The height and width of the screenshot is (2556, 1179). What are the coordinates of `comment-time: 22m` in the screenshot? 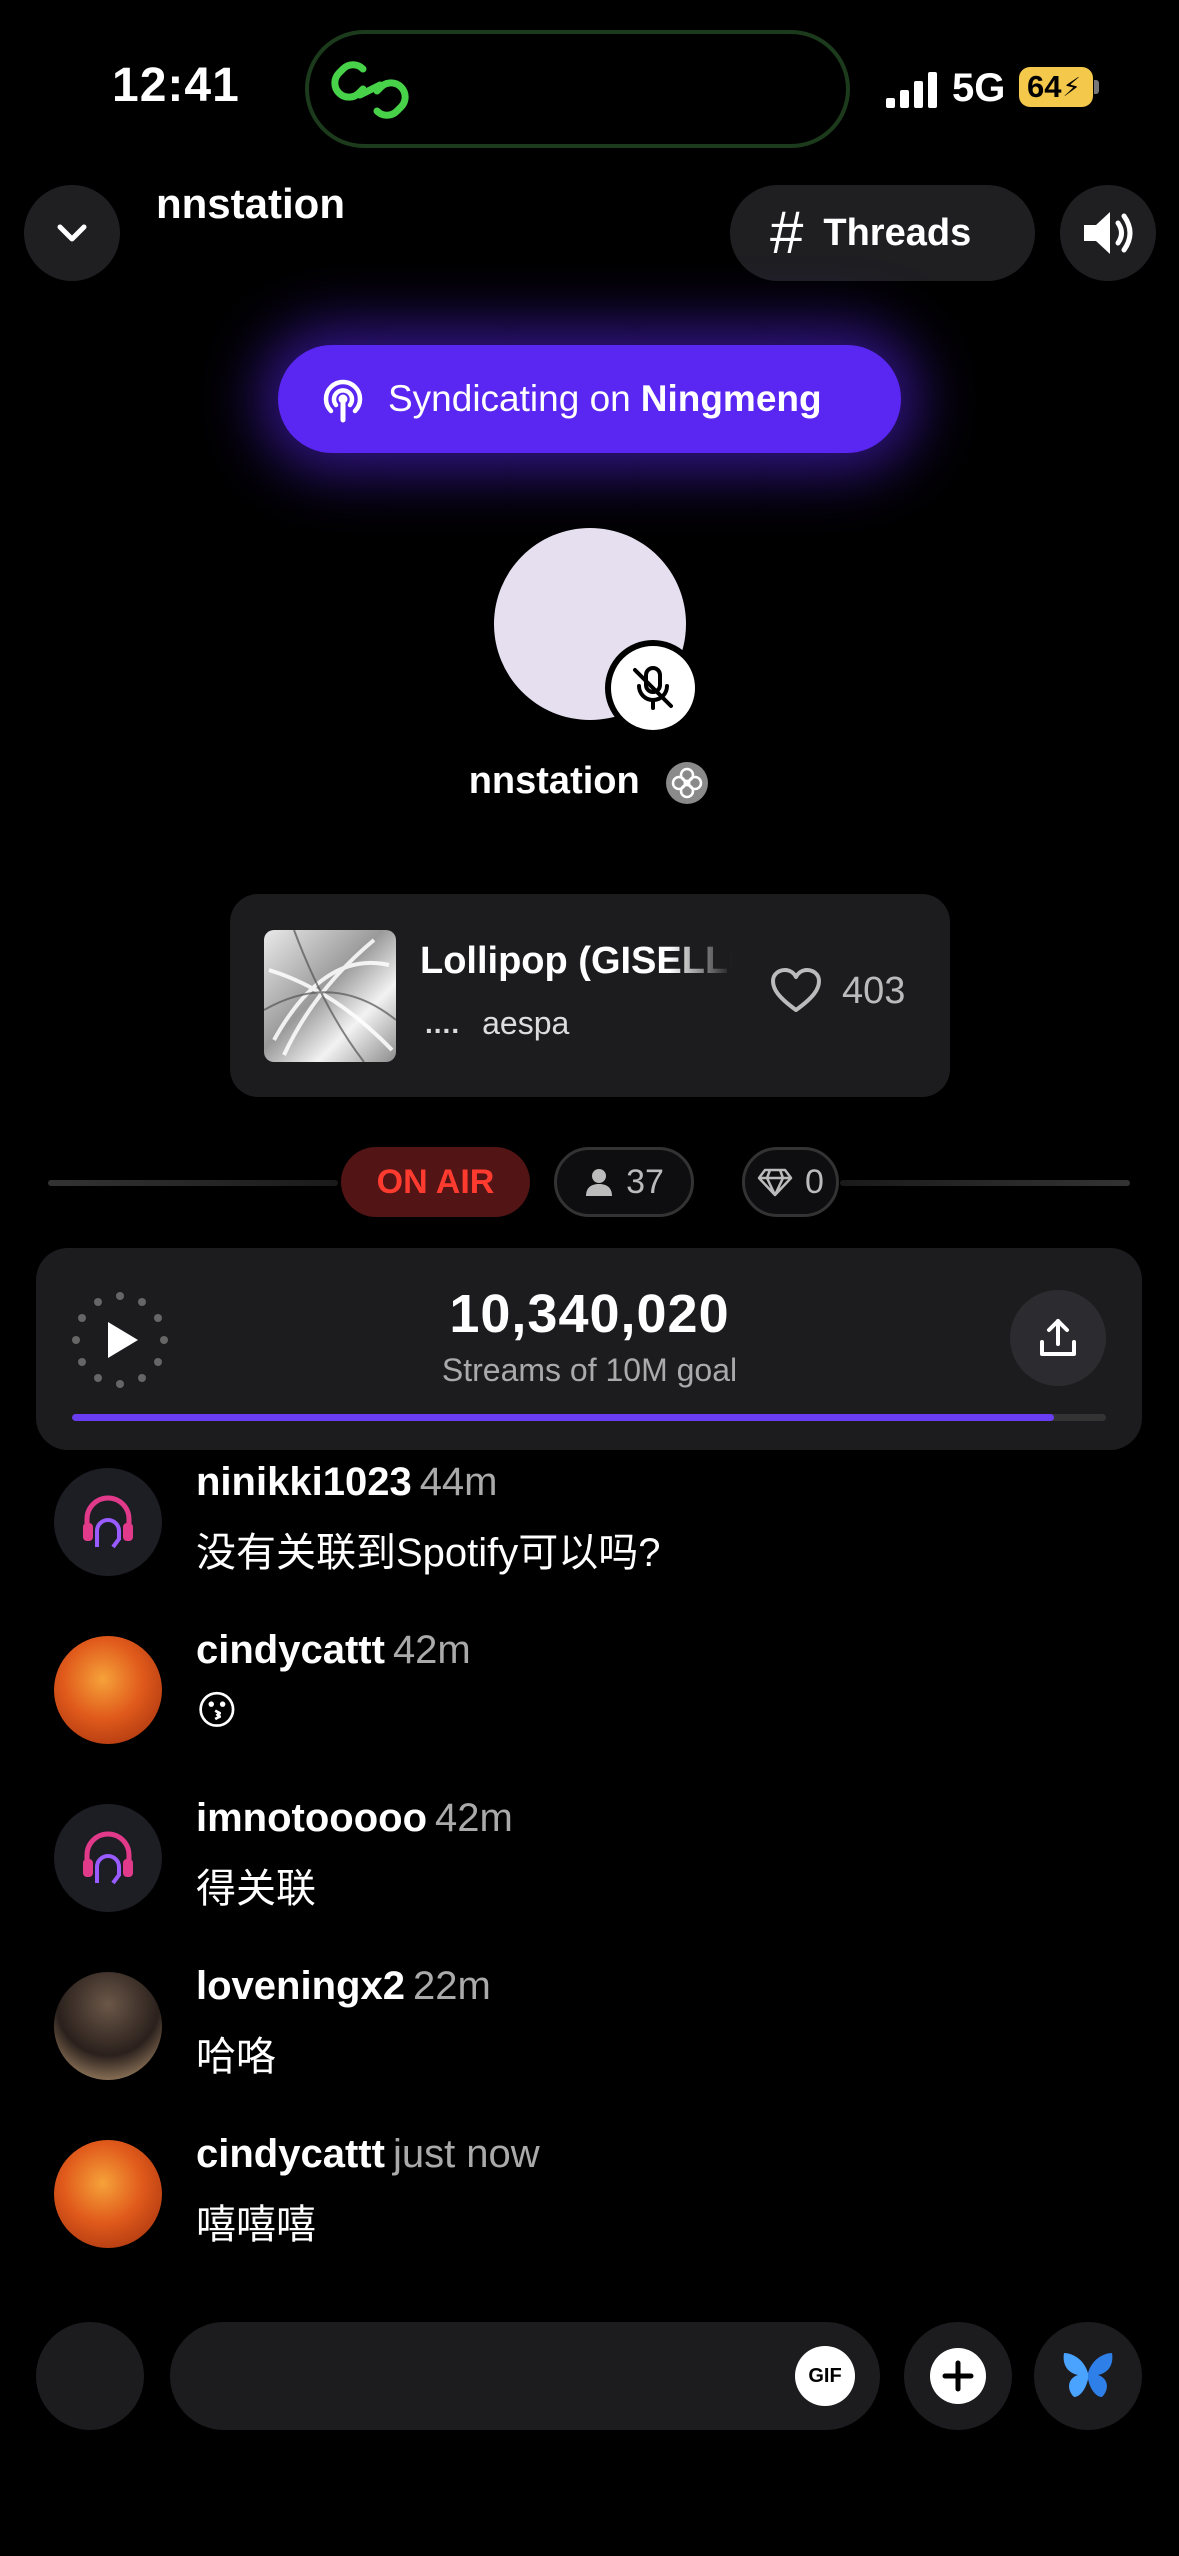 It's located at (451, 1986).